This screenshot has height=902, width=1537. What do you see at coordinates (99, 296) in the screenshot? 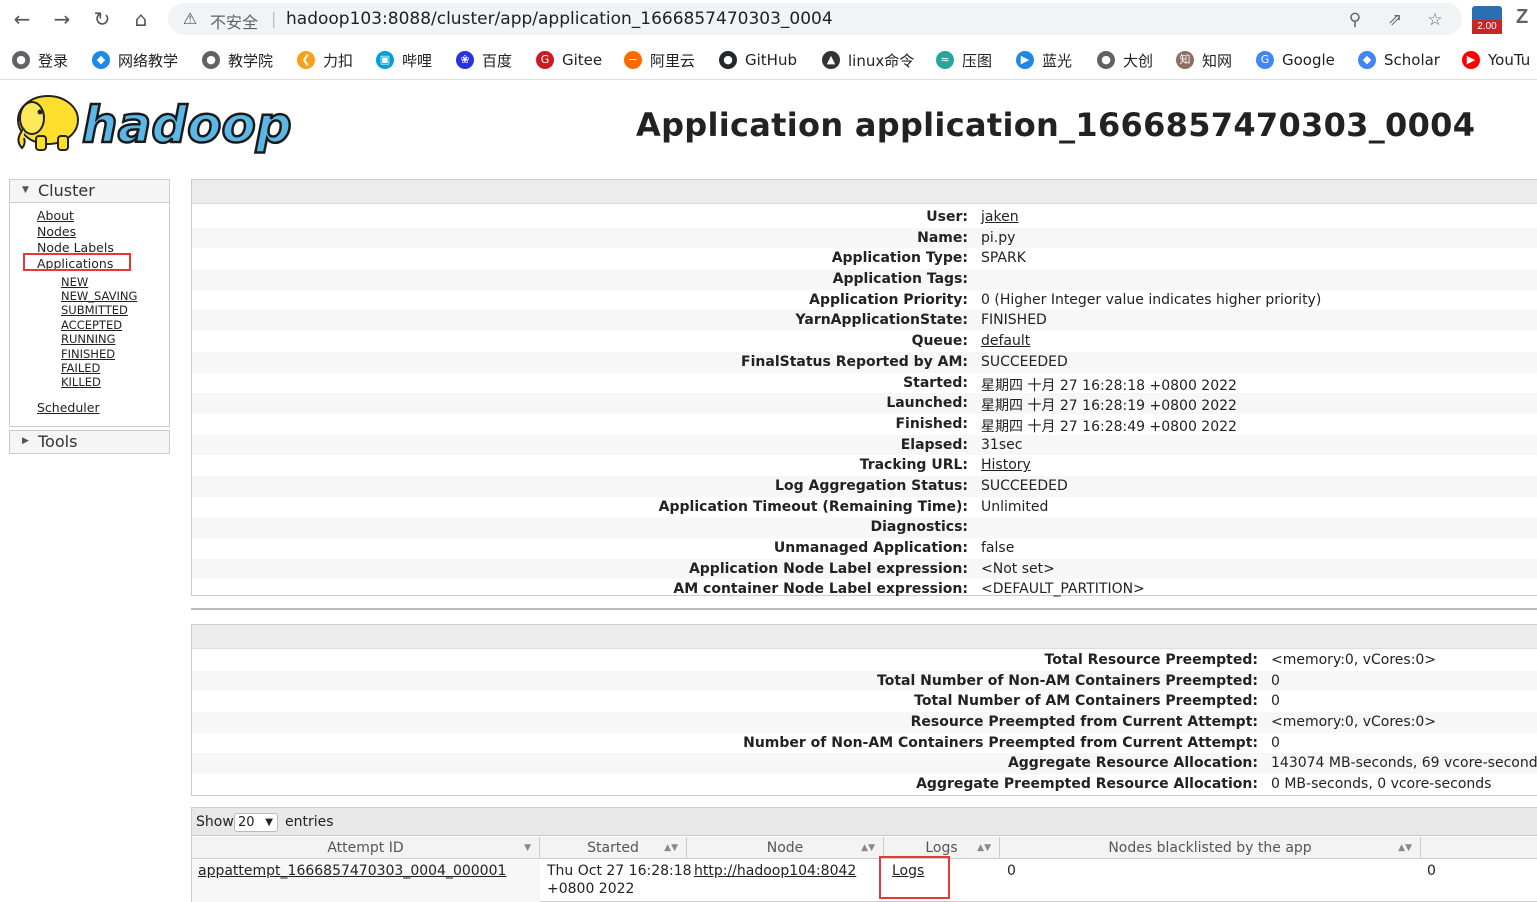
I see `sidebar-state-new-saving: NEW_SAVING` at bounding box center [99, 296].